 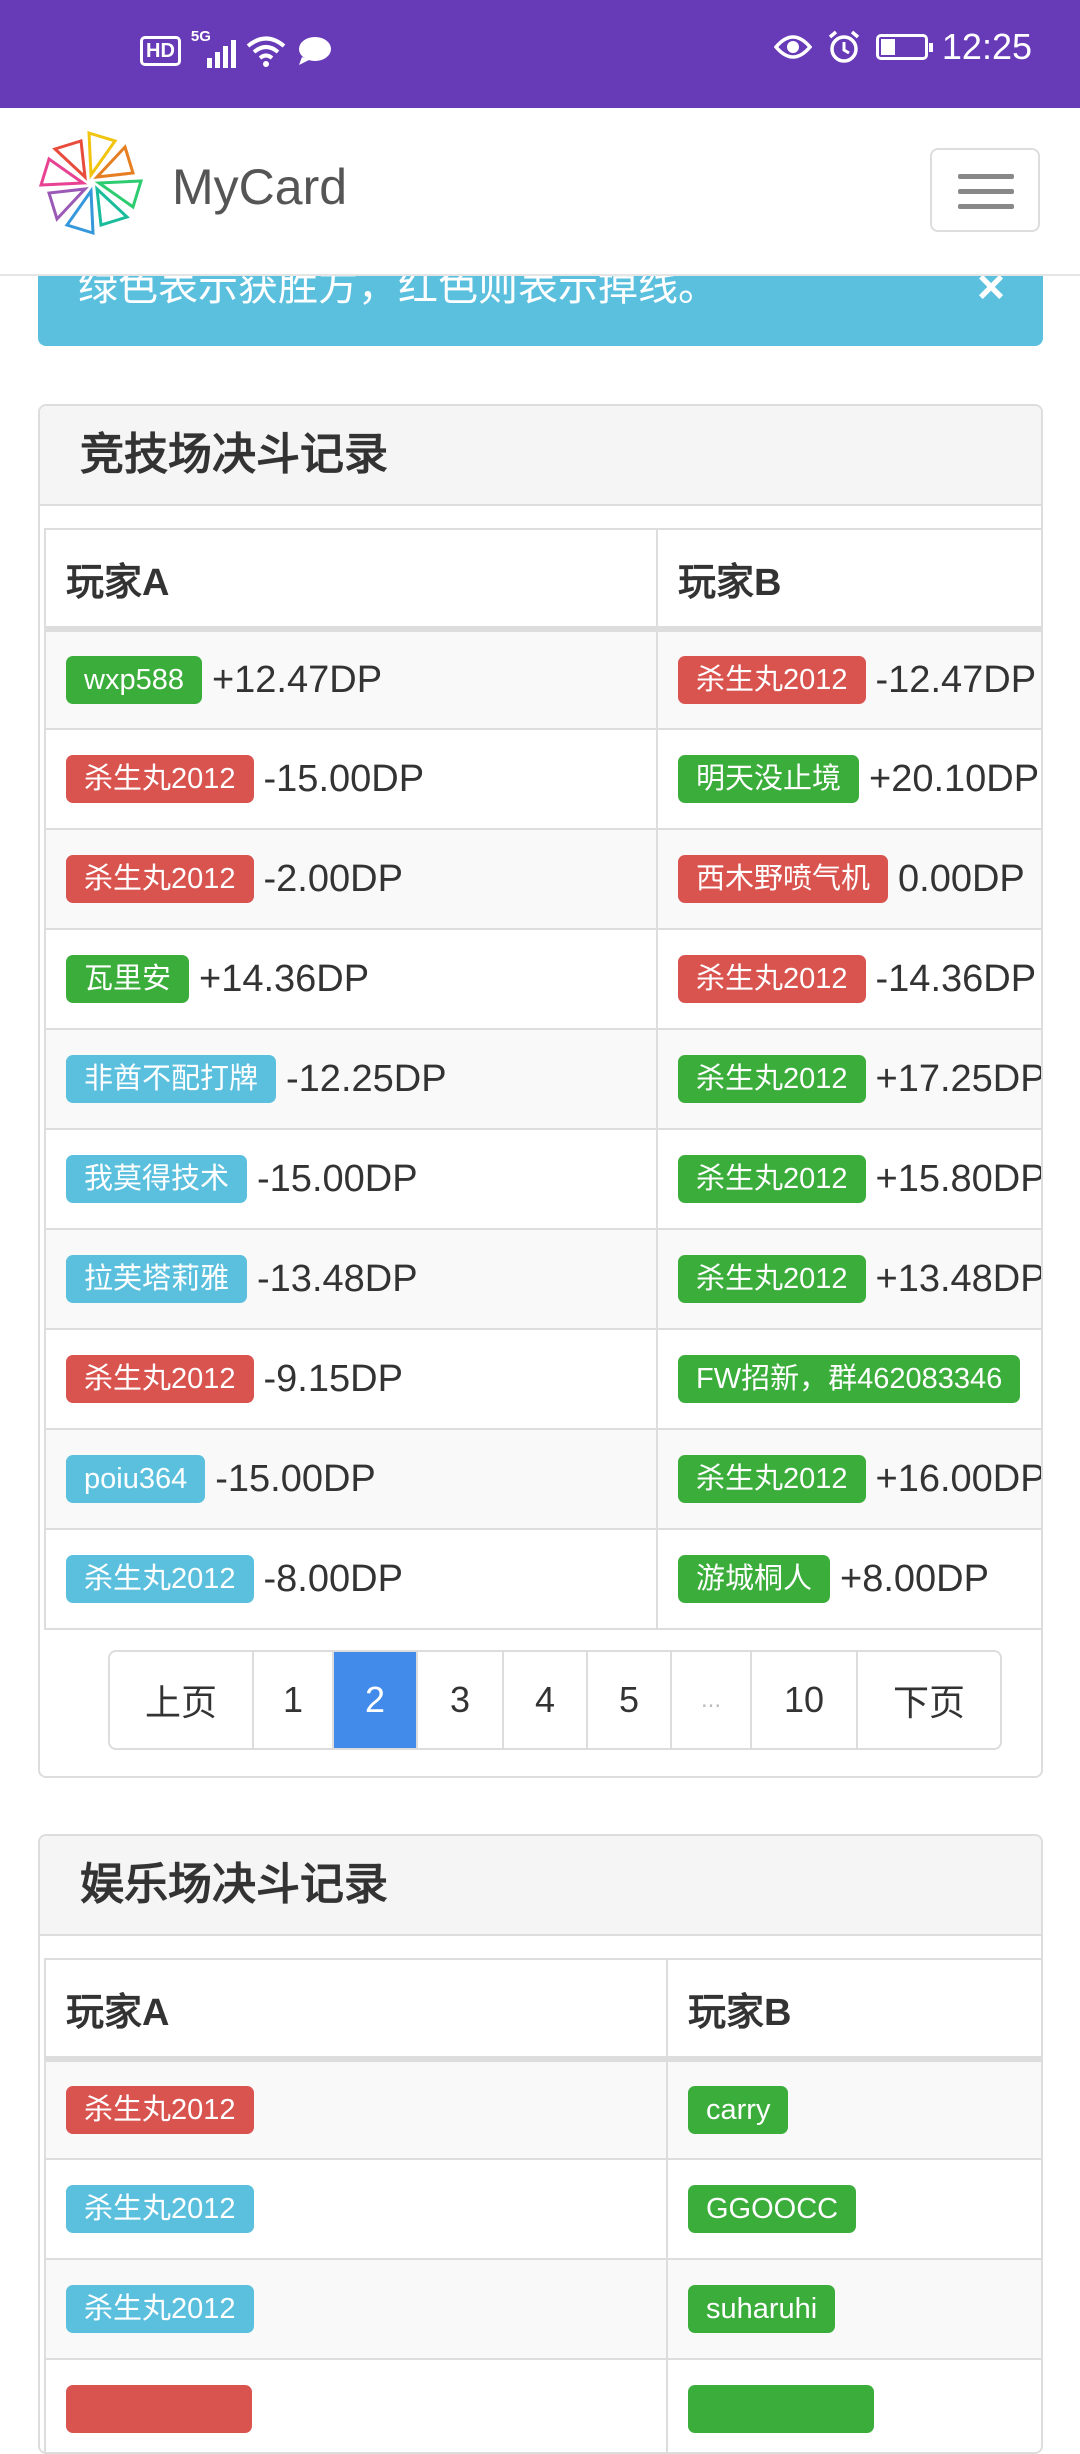 What do you see at coordinates (333, 1378) in the screenshot?
I see `dp-change: -9.15DP` at bounding box center [333, 1378].